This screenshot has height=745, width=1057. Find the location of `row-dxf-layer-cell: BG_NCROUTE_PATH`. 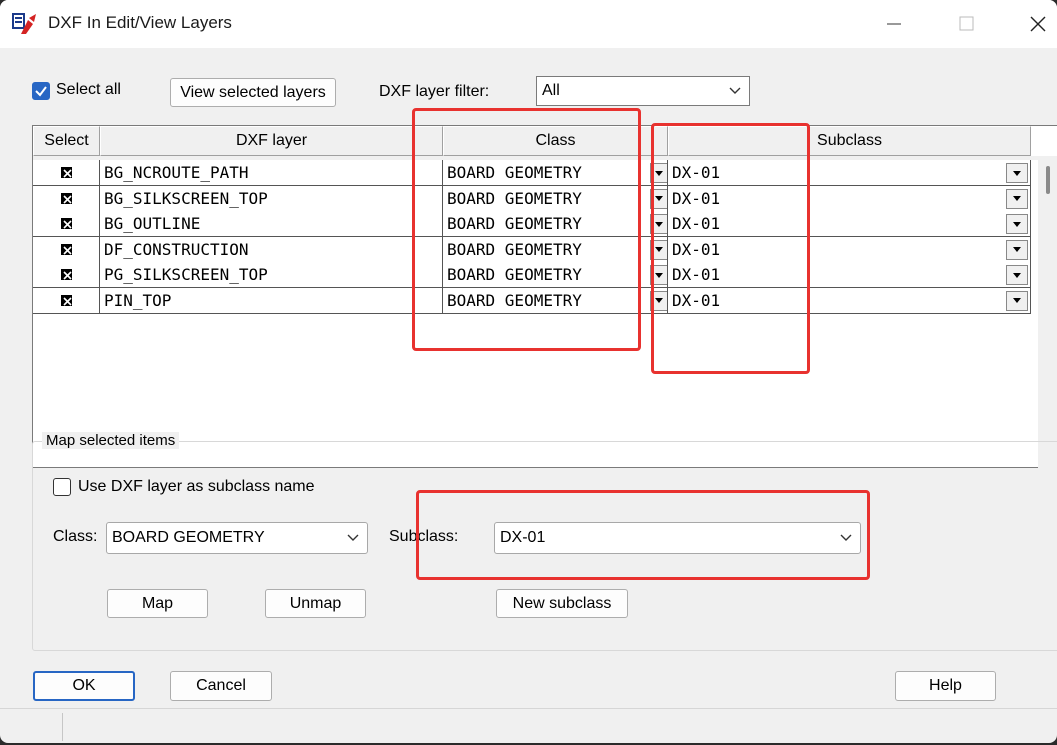

row-dxf-layer-cell: BG_NCROUTE_PATH is located at coordinates (271, 173).